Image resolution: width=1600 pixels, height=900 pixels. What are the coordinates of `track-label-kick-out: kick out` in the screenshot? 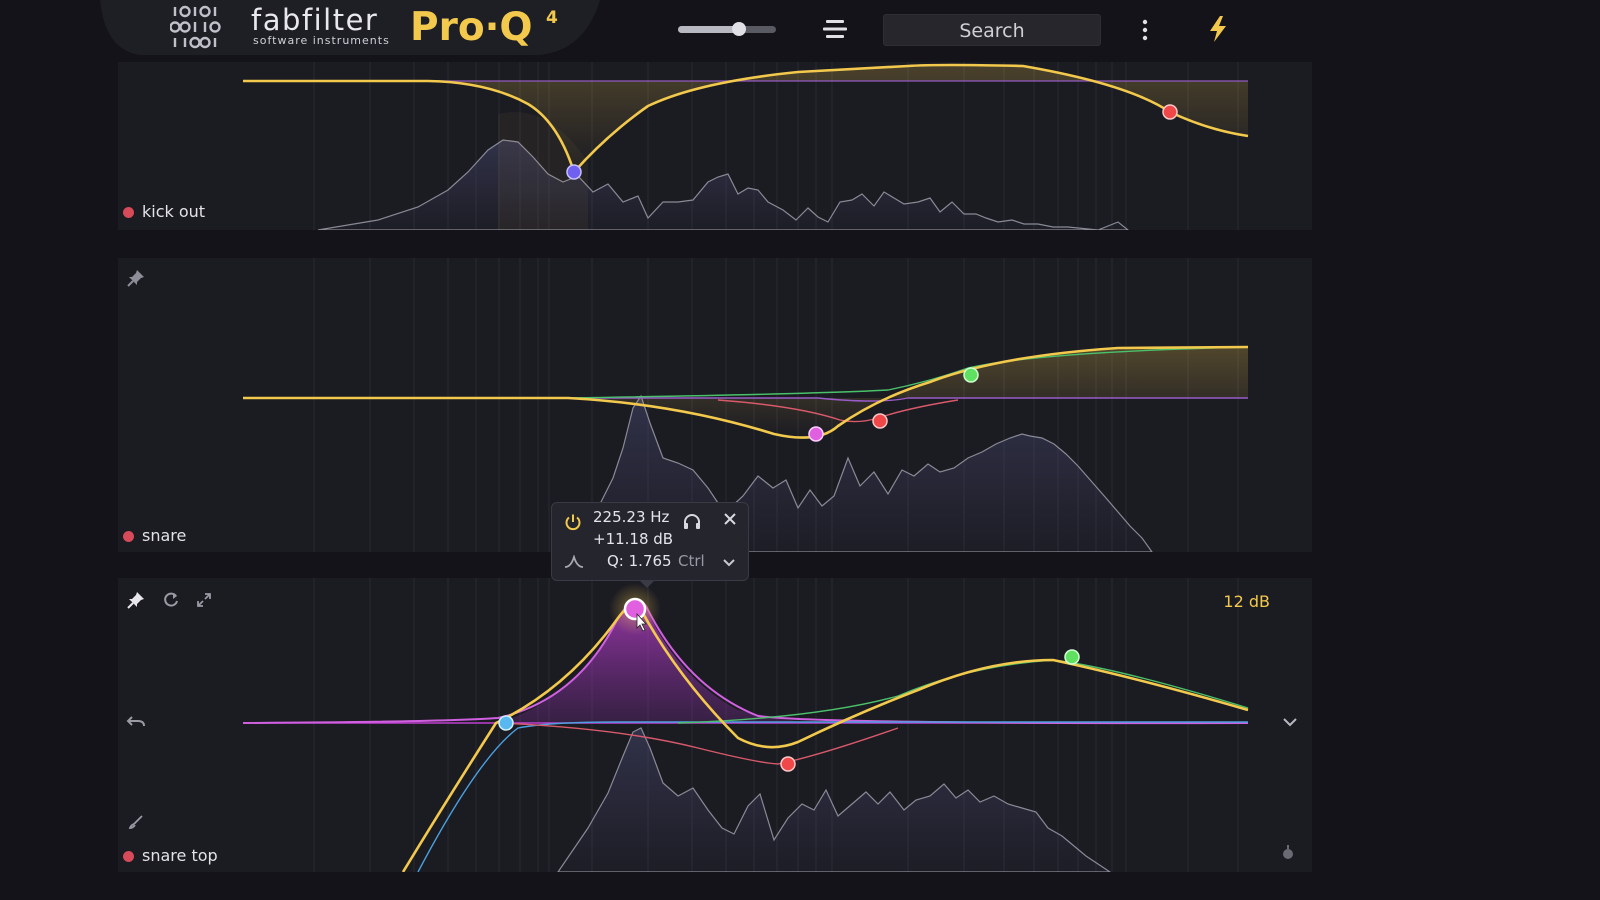 It's located at (164, 211).